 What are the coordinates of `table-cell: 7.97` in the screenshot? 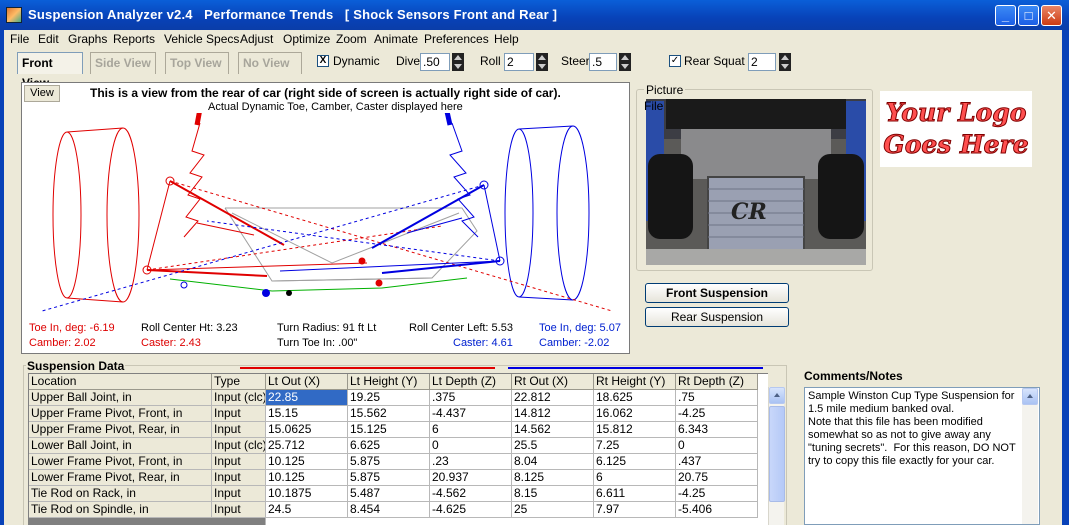 It's located at (635, 510).